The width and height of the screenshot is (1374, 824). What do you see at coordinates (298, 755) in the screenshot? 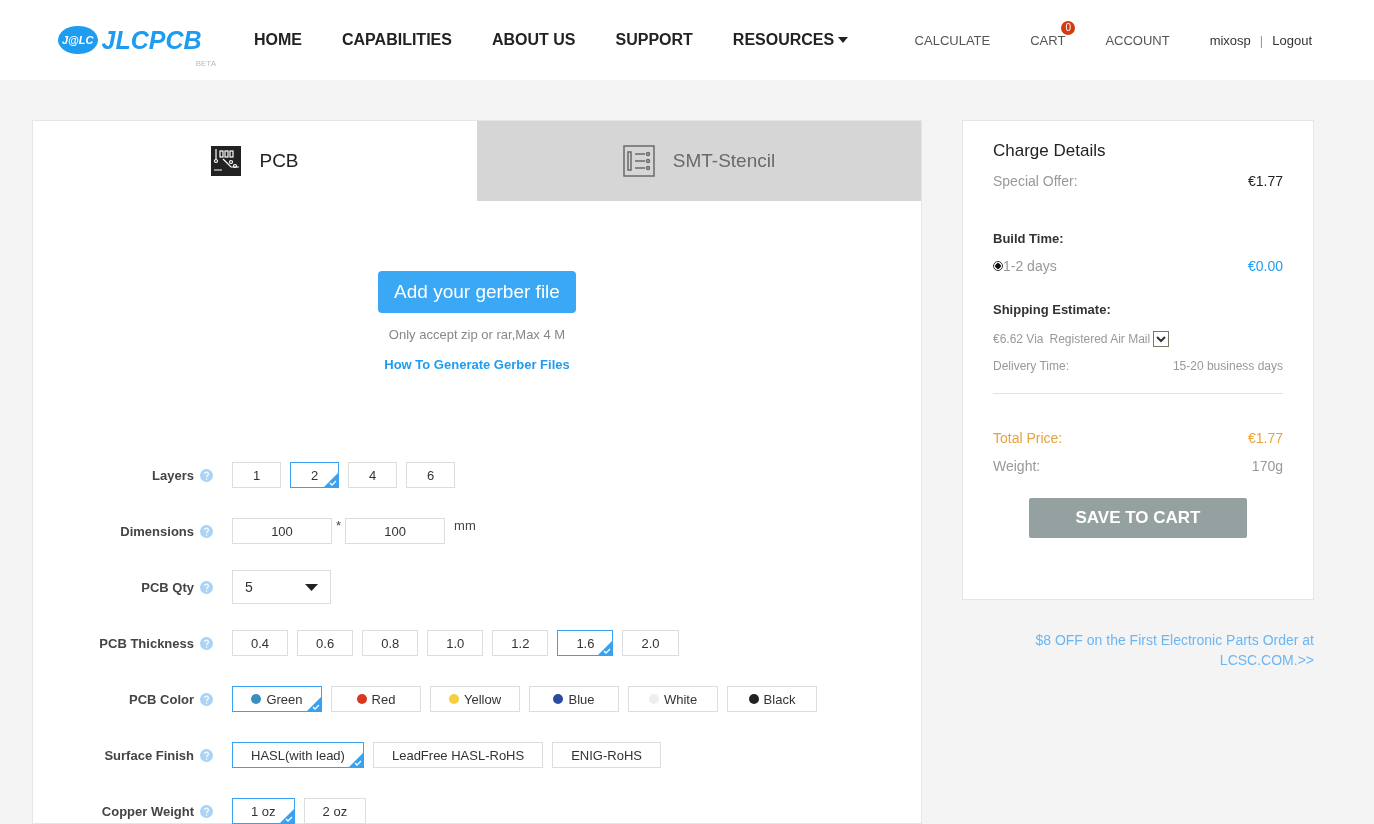
I see `option-button: HASL(with lead)` at bounding box center [298, 755].